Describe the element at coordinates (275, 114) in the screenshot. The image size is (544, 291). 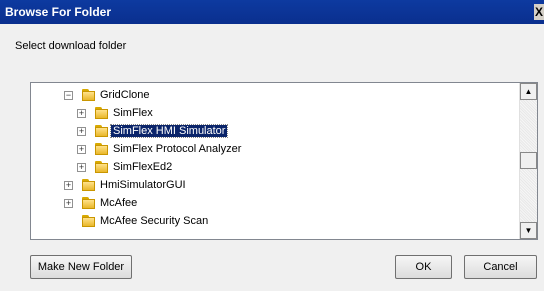
I see `tree-item-simflex: + SimFlex` at that location.